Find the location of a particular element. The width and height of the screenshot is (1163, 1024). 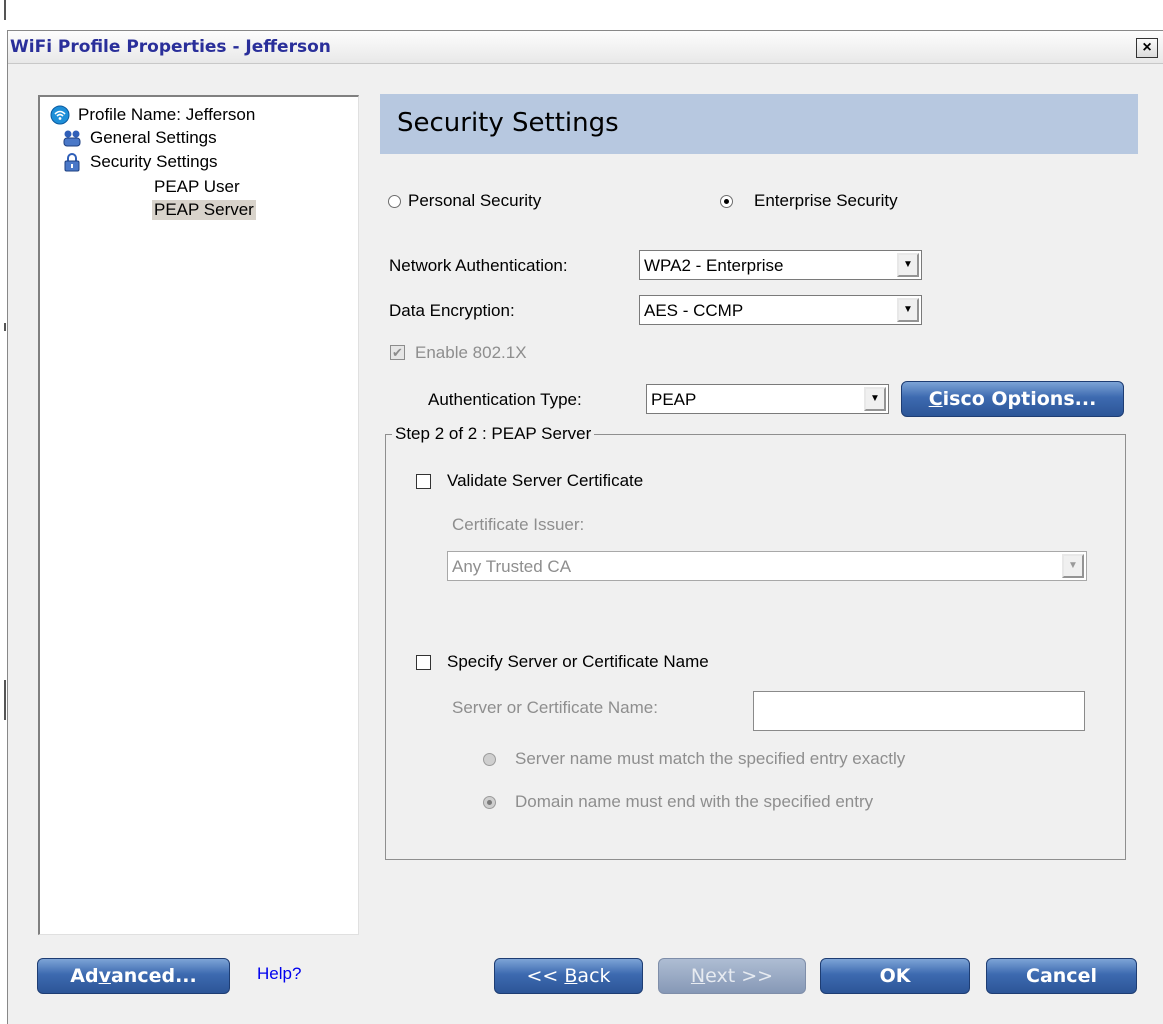

auth-type-value: PEAP is located at coordinates (674, 399).